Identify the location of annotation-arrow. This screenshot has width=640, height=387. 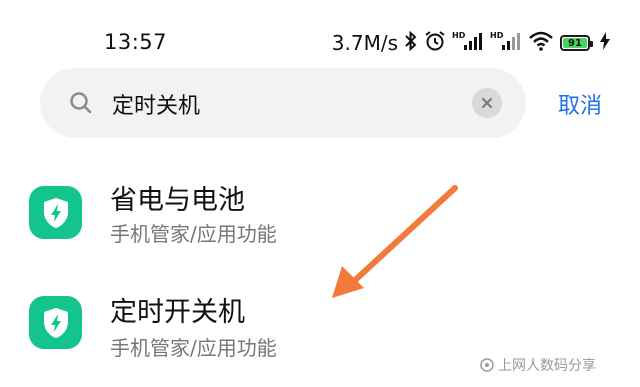
(395, 241).